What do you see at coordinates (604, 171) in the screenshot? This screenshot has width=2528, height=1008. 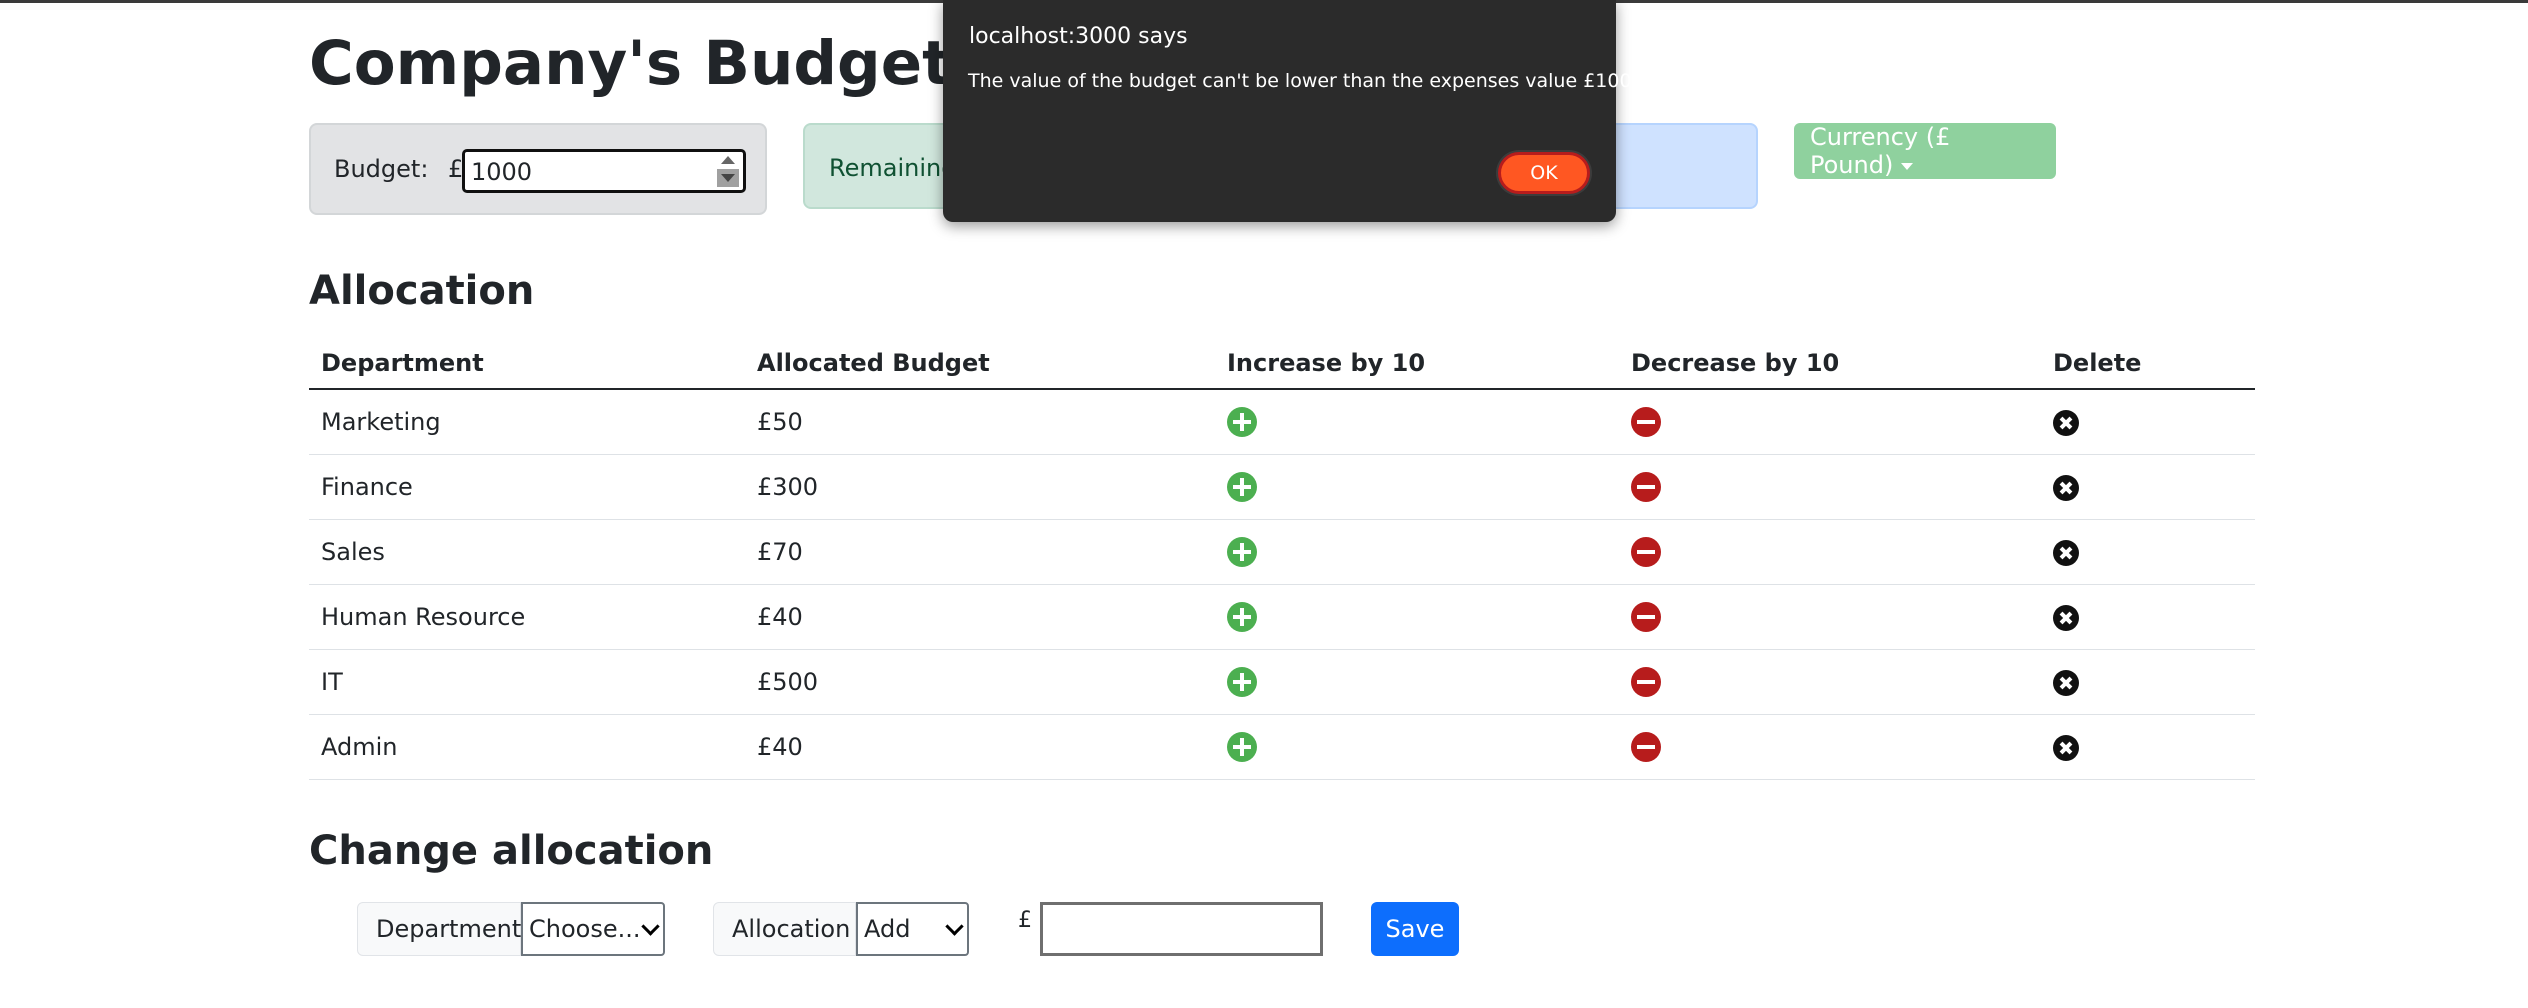 I see `budget-input: 1000` at bounding box center [604, 171].